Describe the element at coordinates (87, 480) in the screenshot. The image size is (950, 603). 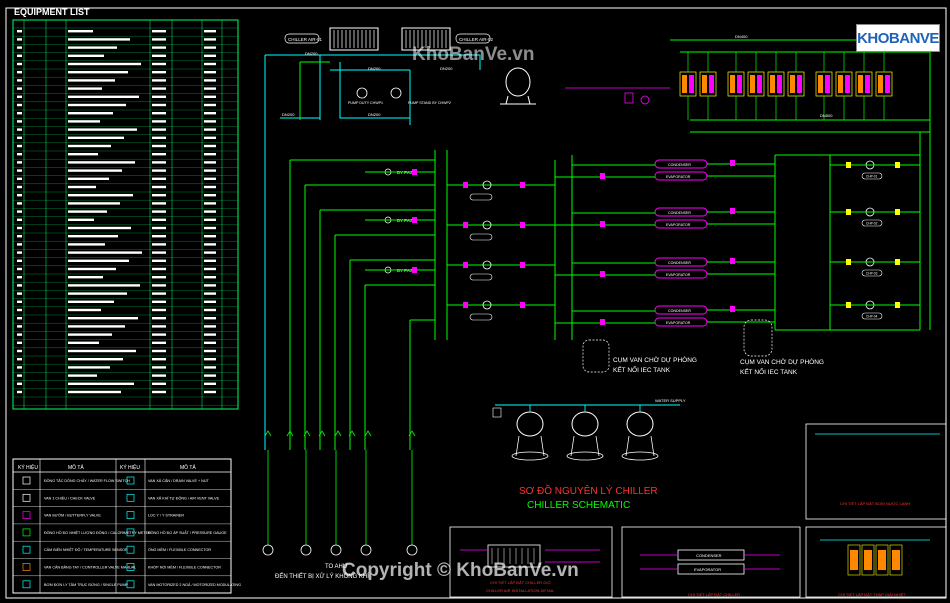
I see `legend-left-item: ĐỒNG TẮC DÒNG CHẢY / WATER FLOW SWITCH` at that location.